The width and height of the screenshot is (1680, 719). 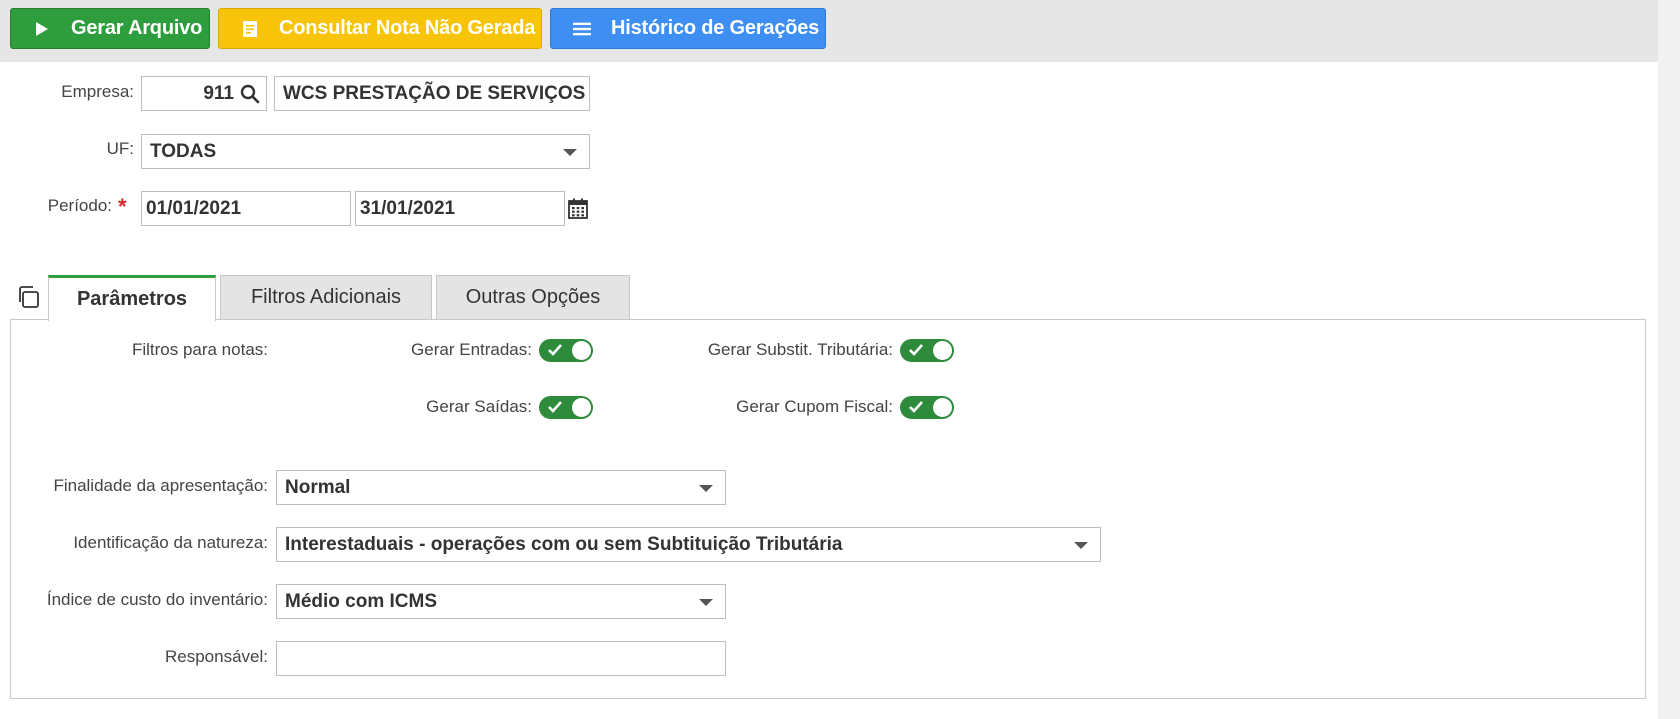 I want to click on history-button: Histórico de Gerações, so click(x=688, y=28).